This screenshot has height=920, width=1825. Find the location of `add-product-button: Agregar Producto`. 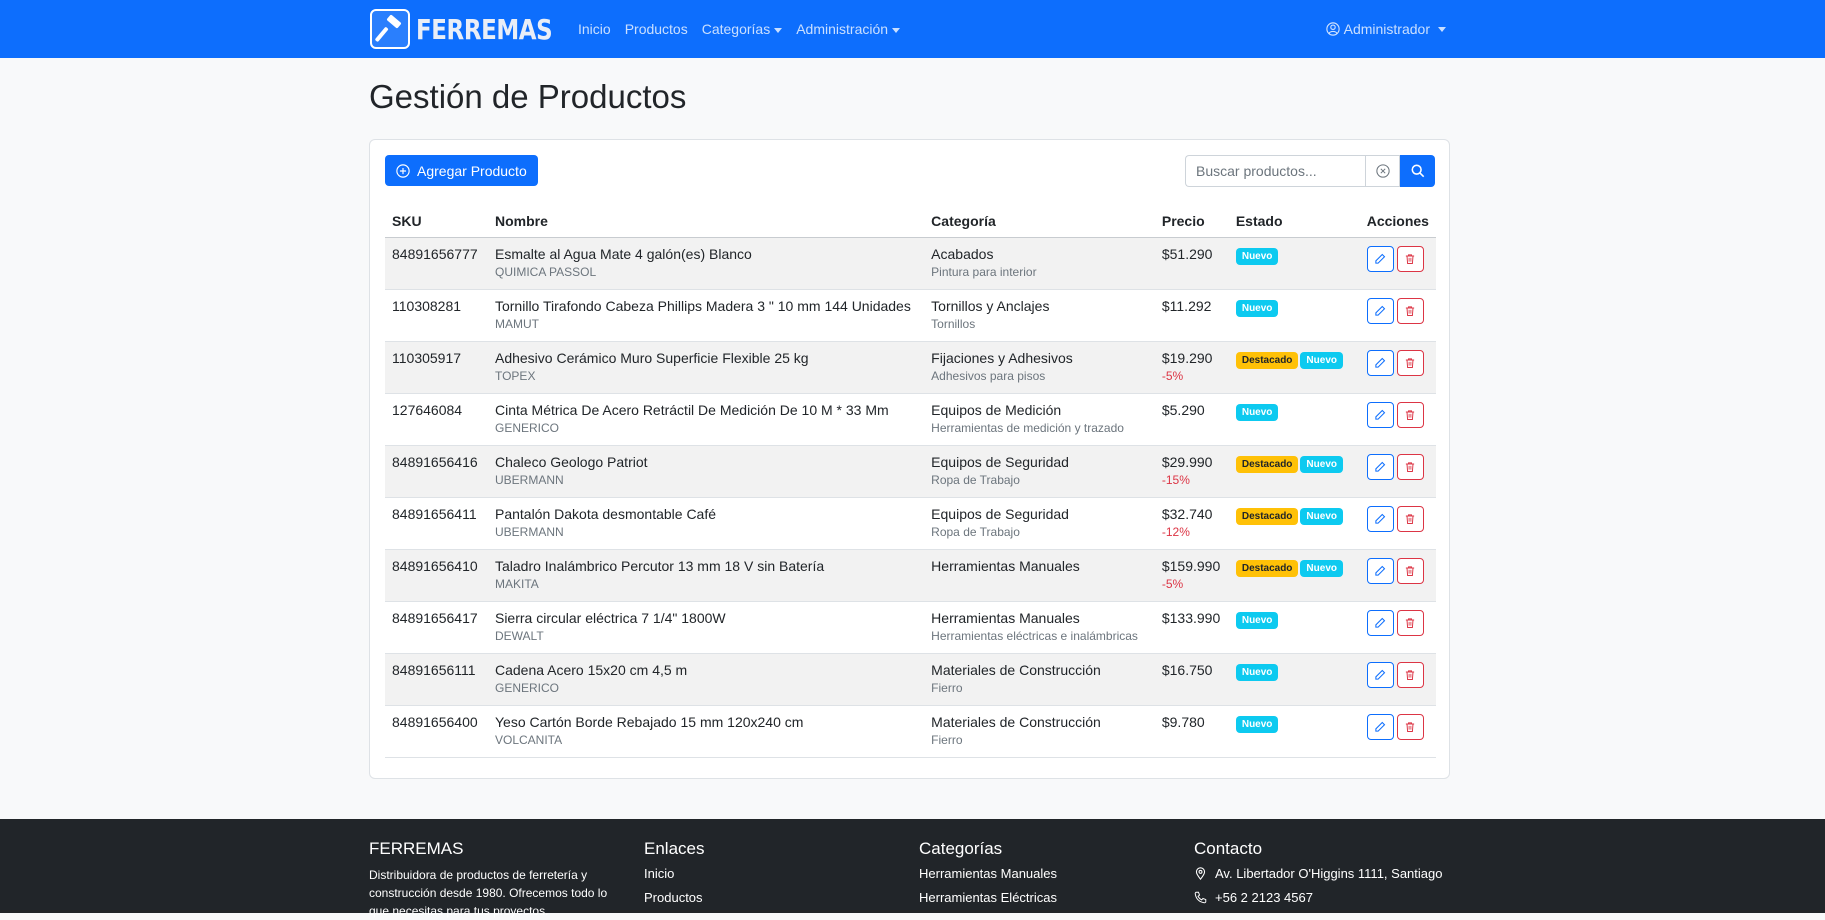

add-product-button: Agregar Producto is located at coordinates (461, 170).